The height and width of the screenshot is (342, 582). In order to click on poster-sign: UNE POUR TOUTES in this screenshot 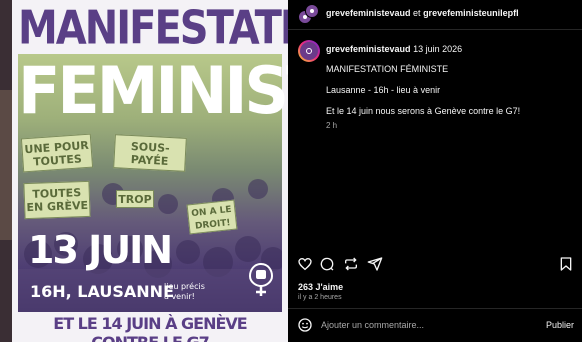, I will do `click(57, 153)`.